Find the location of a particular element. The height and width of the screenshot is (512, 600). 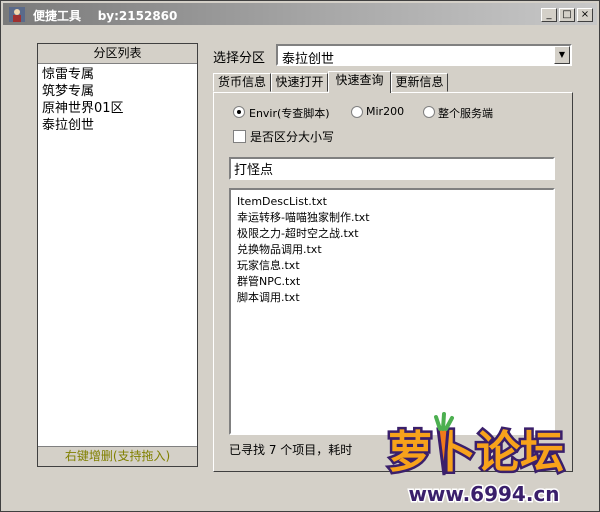

radio-whole-server is located at coordinates (429, 112).